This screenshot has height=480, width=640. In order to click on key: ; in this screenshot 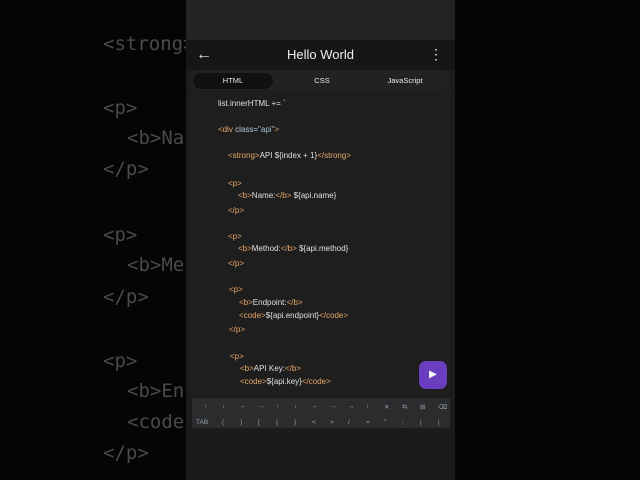, I will do `click(403, 422)`.